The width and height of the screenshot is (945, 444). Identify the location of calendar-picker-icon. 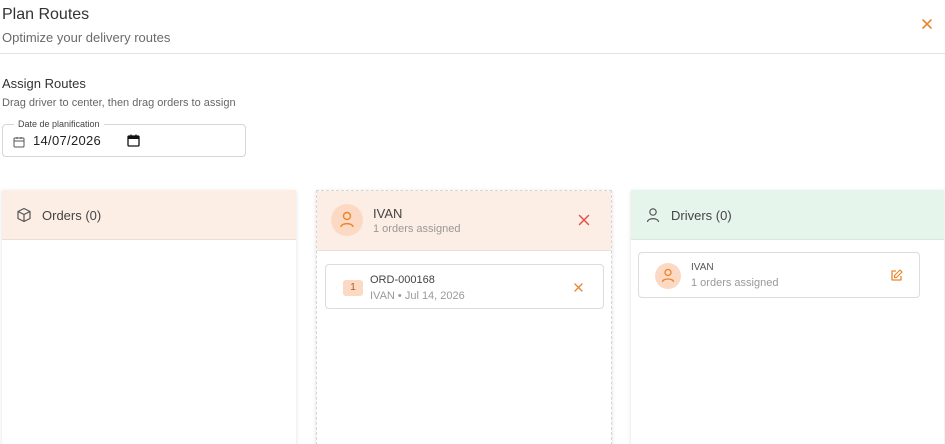
(133, 140).